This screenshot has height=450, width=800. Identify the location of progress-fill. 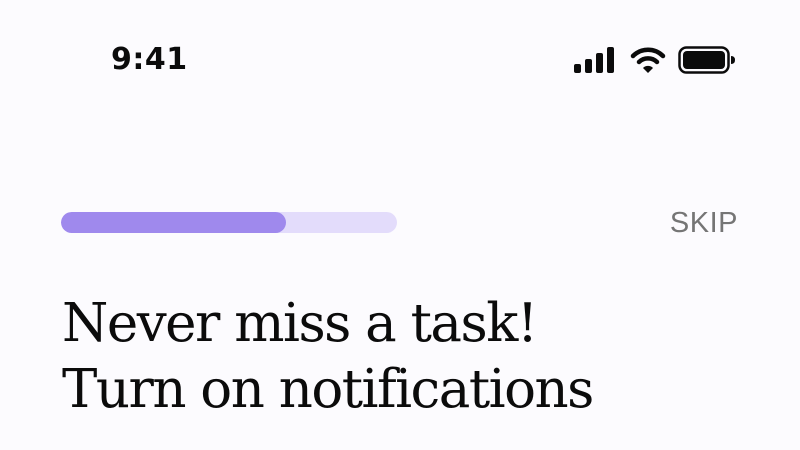
(174, 222).